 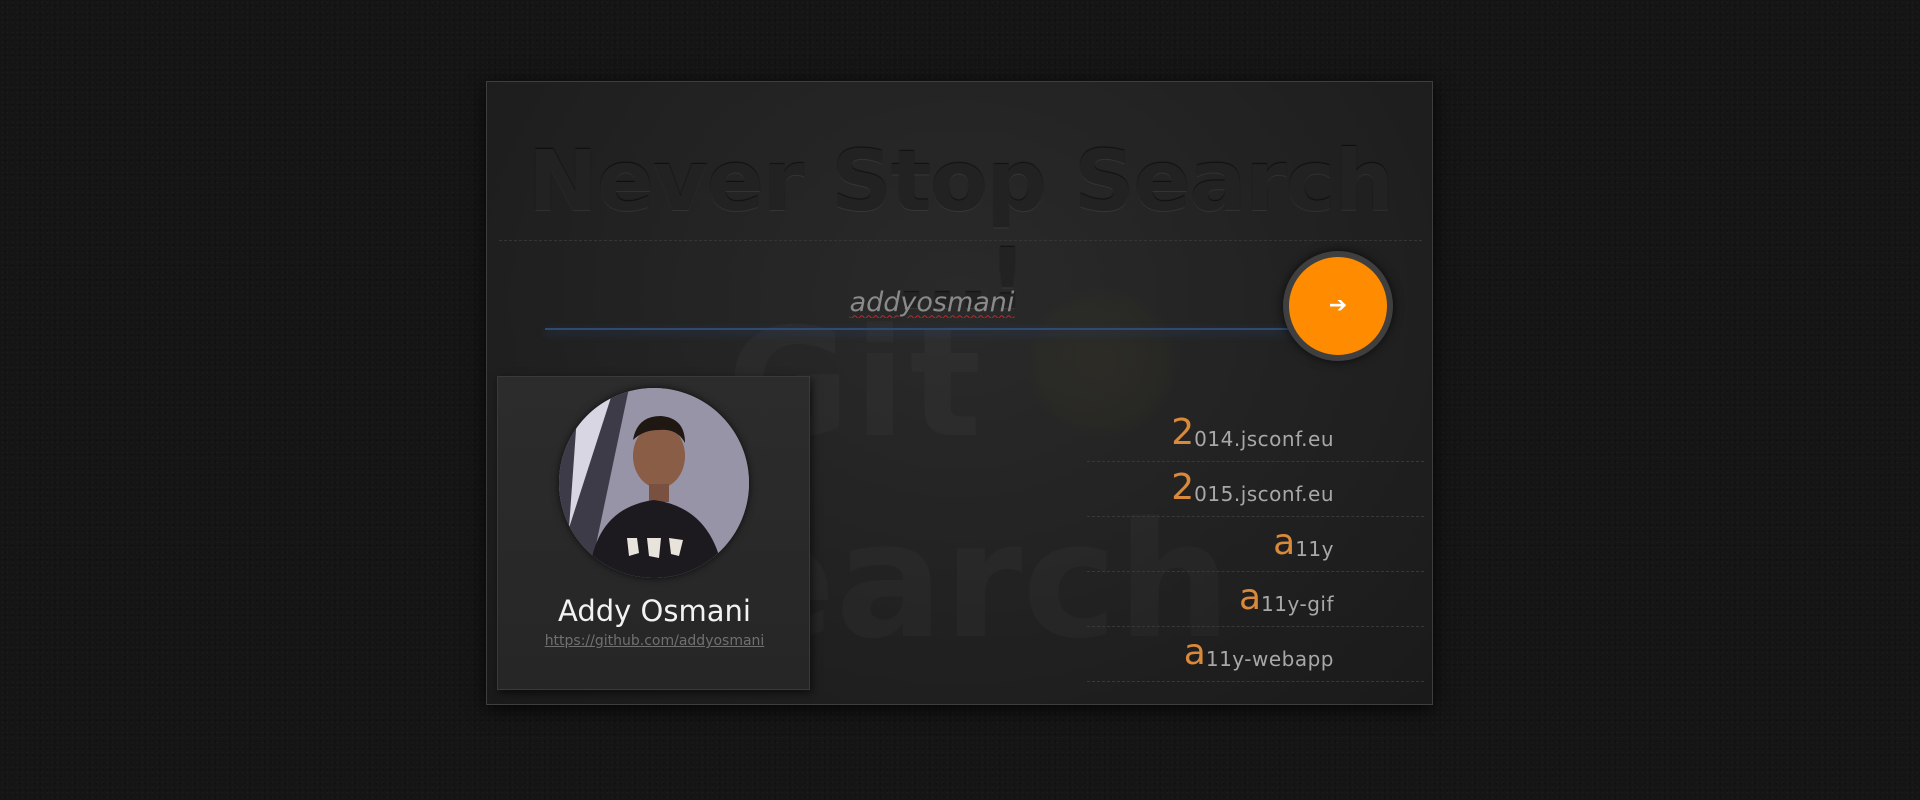 I want to click on repo-name-rest: 11y-webapp, so click(x=1269, y=659).